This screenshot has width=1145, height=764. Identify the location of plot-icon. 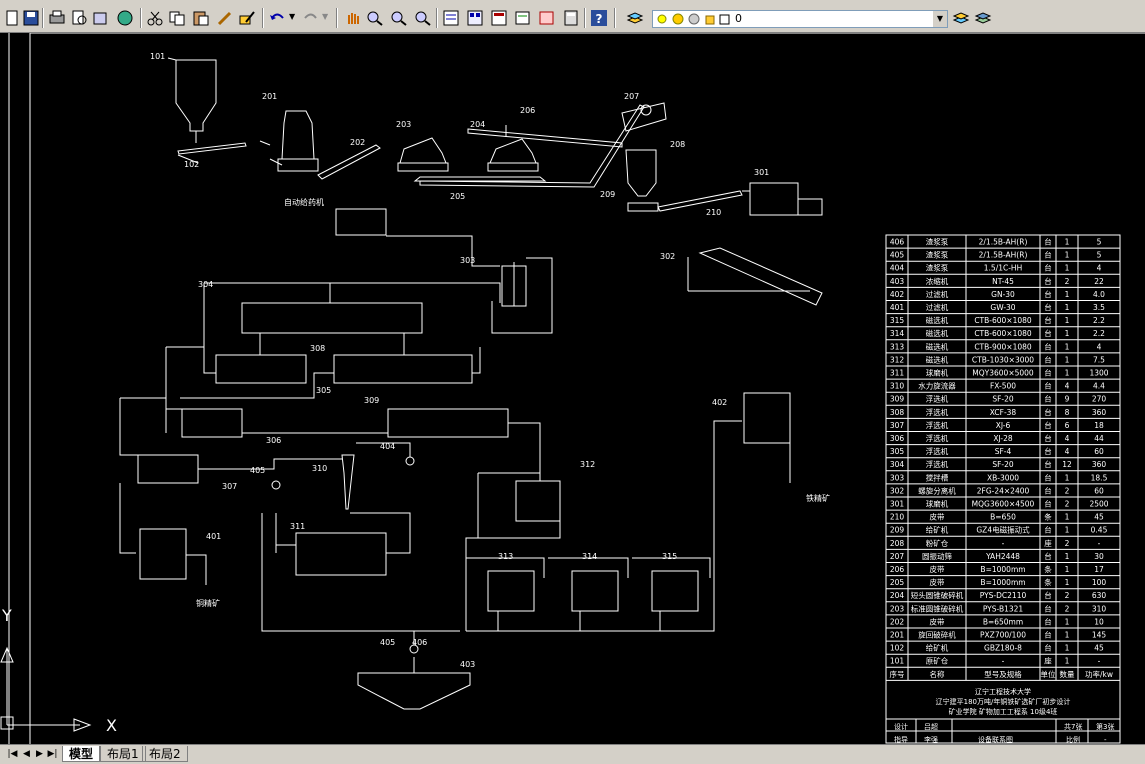
(57, 18).